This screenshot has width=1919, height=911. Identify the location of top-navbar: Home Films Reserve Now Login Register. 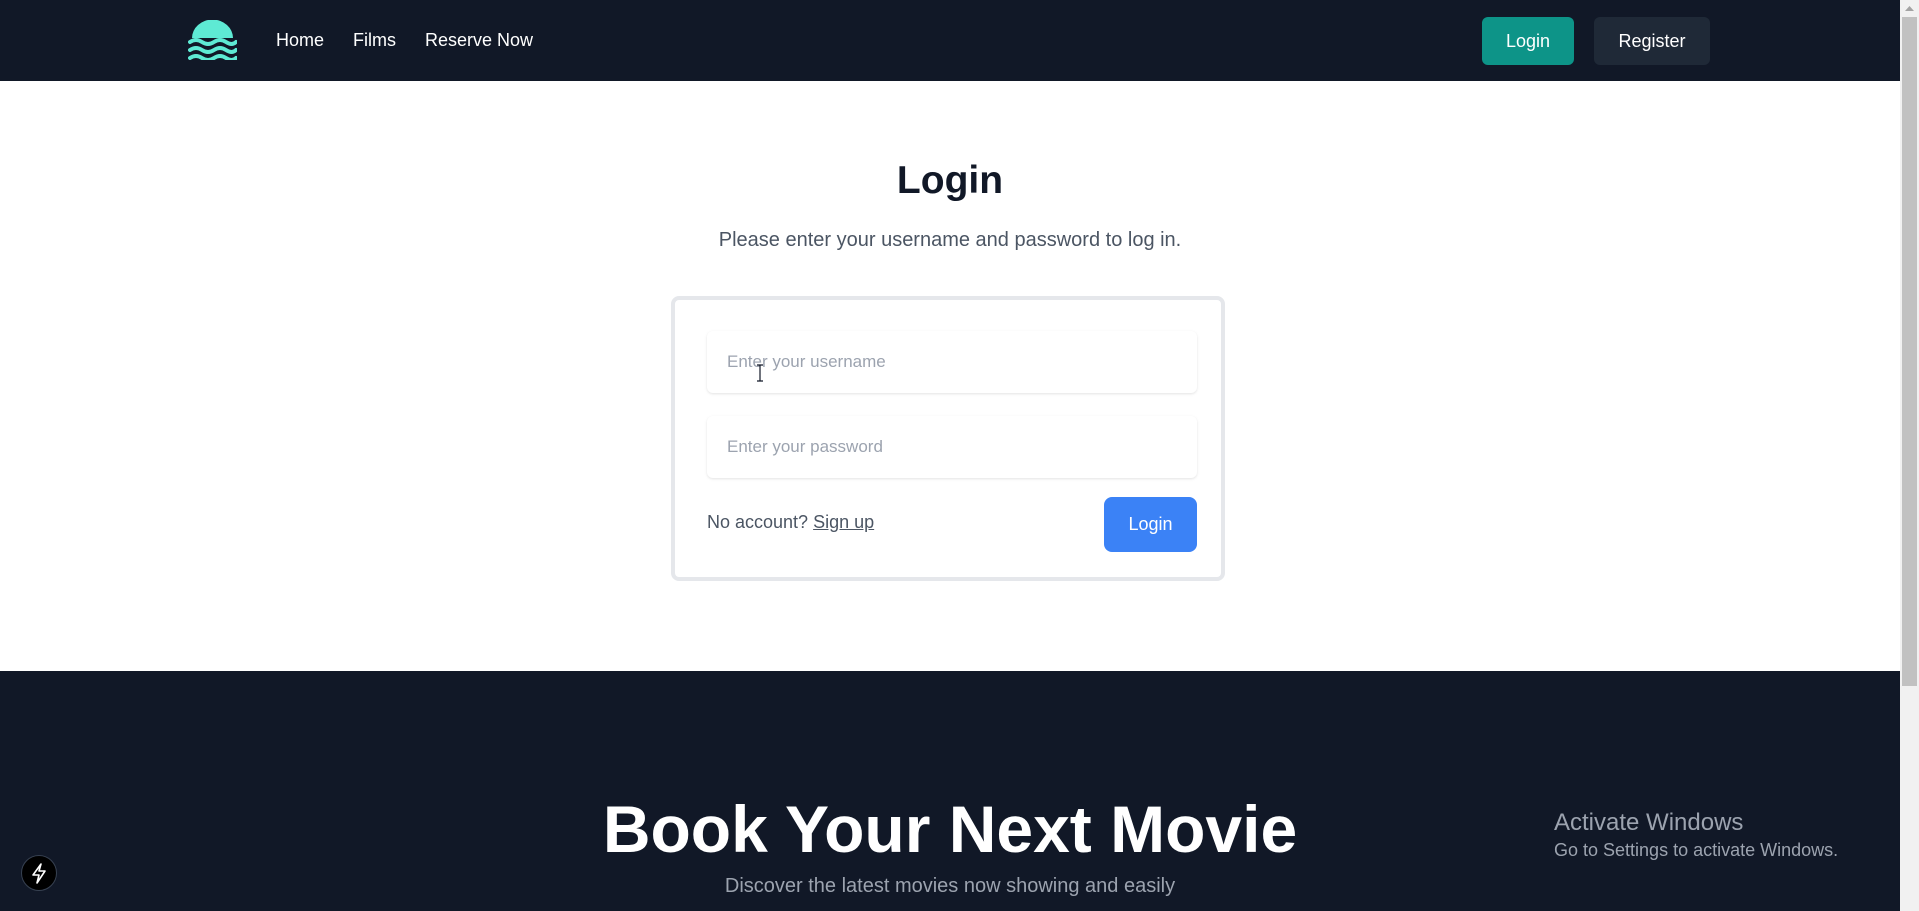
(950, 40).